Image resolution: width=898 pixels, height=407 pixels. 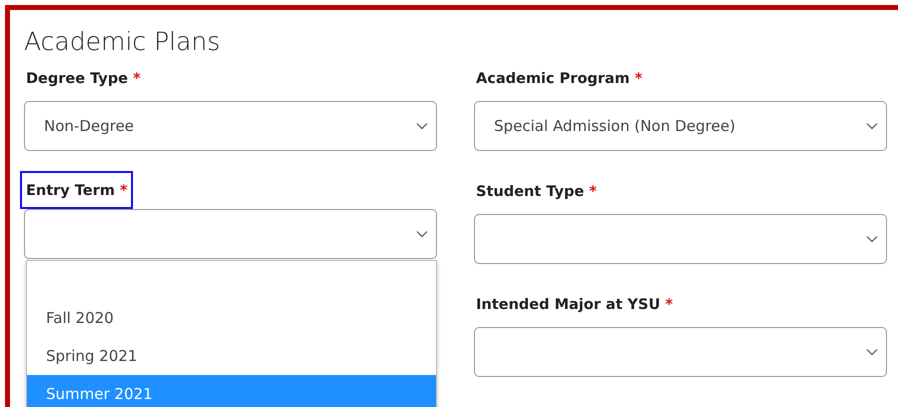 What do you see at coordinates (530, 192) in the screenshot?
I see `field-label: Student Type` at bounding box center [530, 192].